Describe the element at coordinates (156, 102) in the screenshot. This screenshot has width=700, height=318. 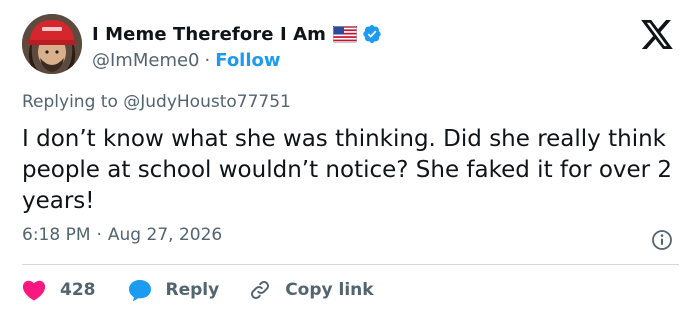
I see `replying-to-text: Replying to @JudyHousto77751` at that location.